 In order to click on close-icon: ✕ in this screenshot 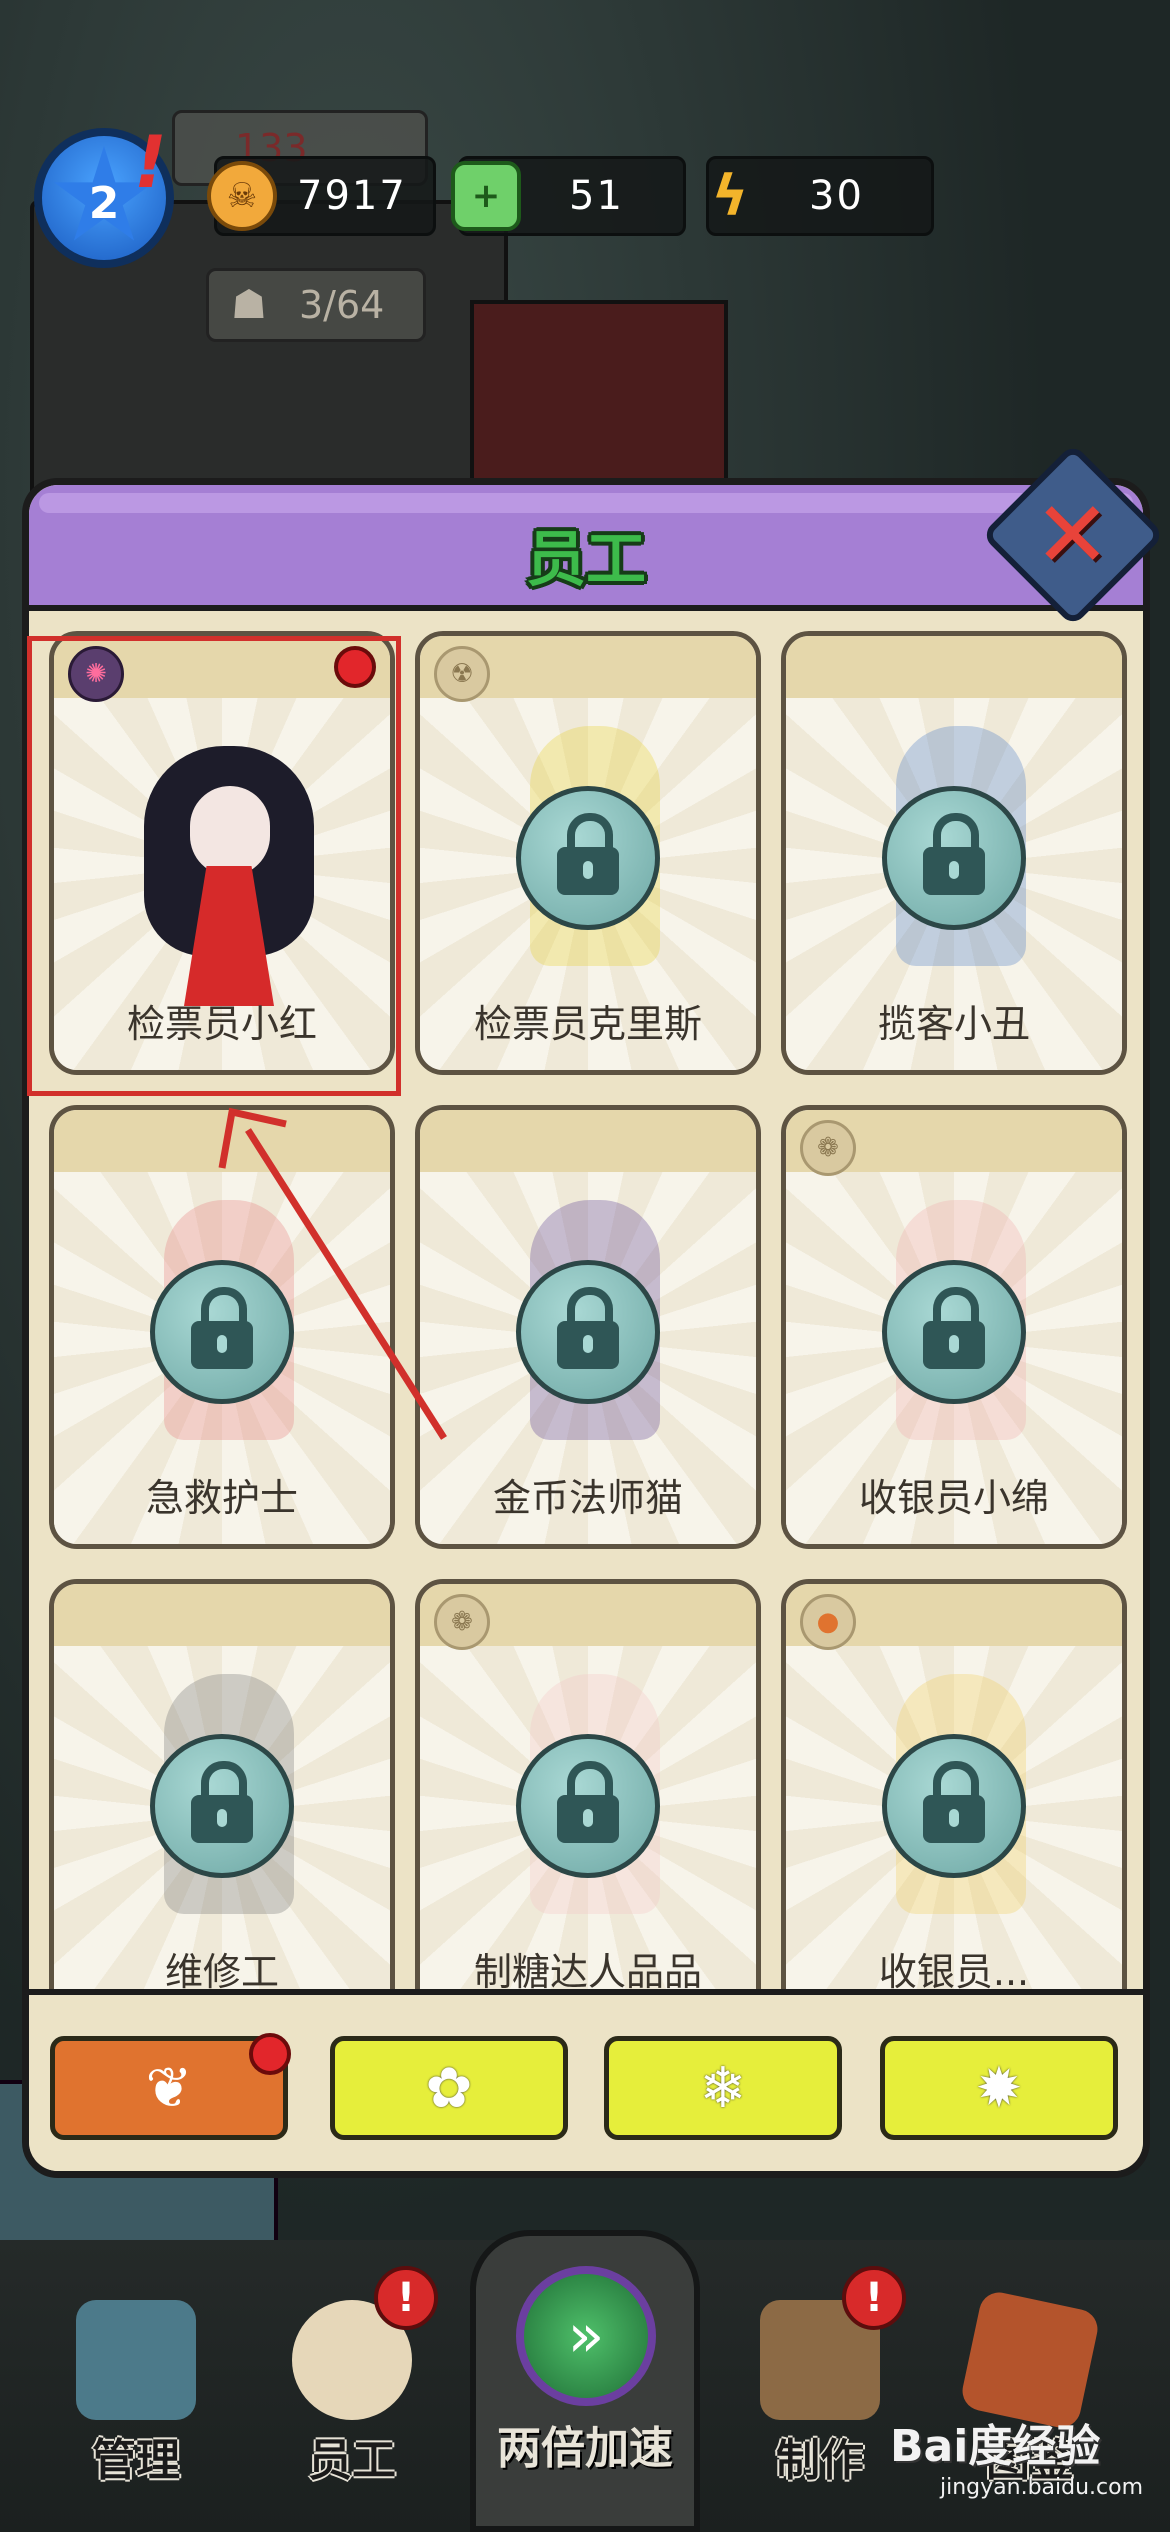, I will do `click(1073, 535)`.